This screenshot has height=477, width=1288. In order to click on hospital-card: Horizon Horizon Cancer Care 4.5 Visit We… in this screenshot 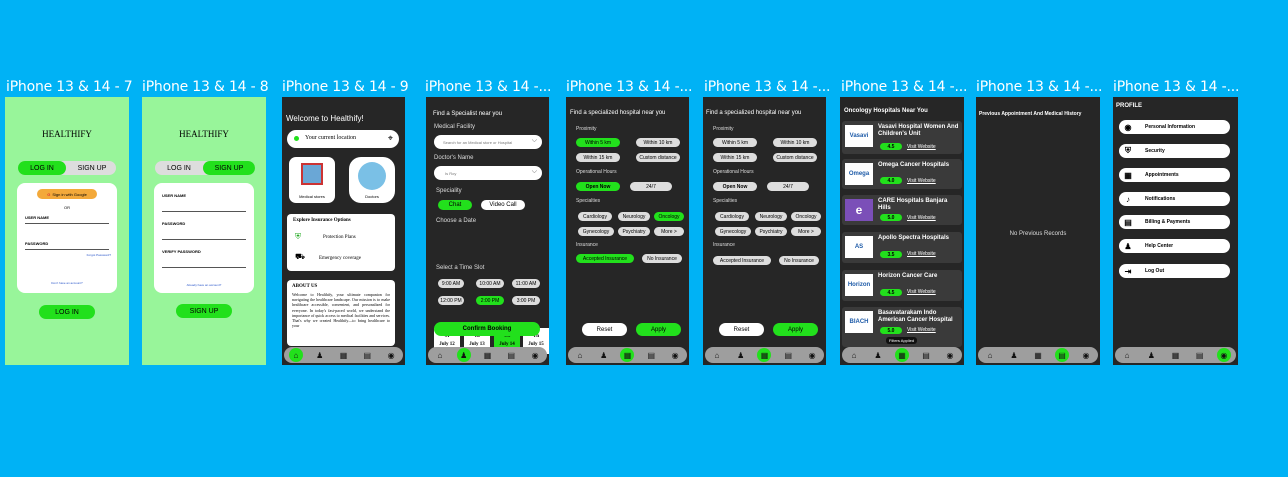, I will do `click(902, 285)`.